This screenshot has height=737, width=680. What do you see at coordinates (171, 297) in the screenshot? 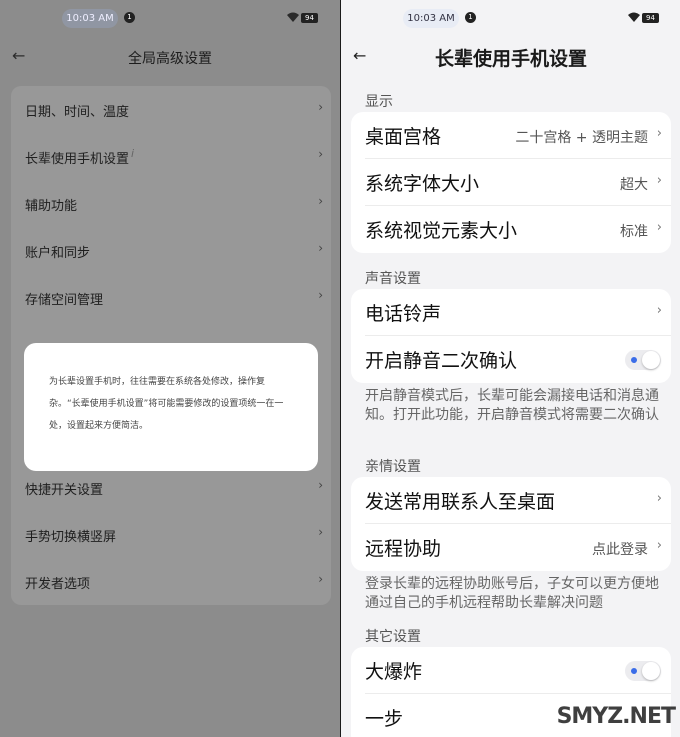
I see `list-item-storage: 存储空间管理 ›` at bounding box center [171, 297].